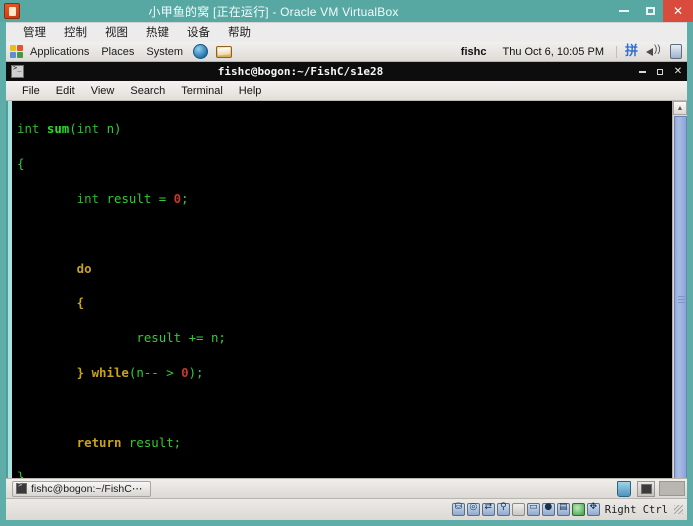 The height and width of the screenshot is (526, 693). Describe the element at coordinates (198, 33) in the screenshot. I see `vbox-menu-devices: 设备` at that location.